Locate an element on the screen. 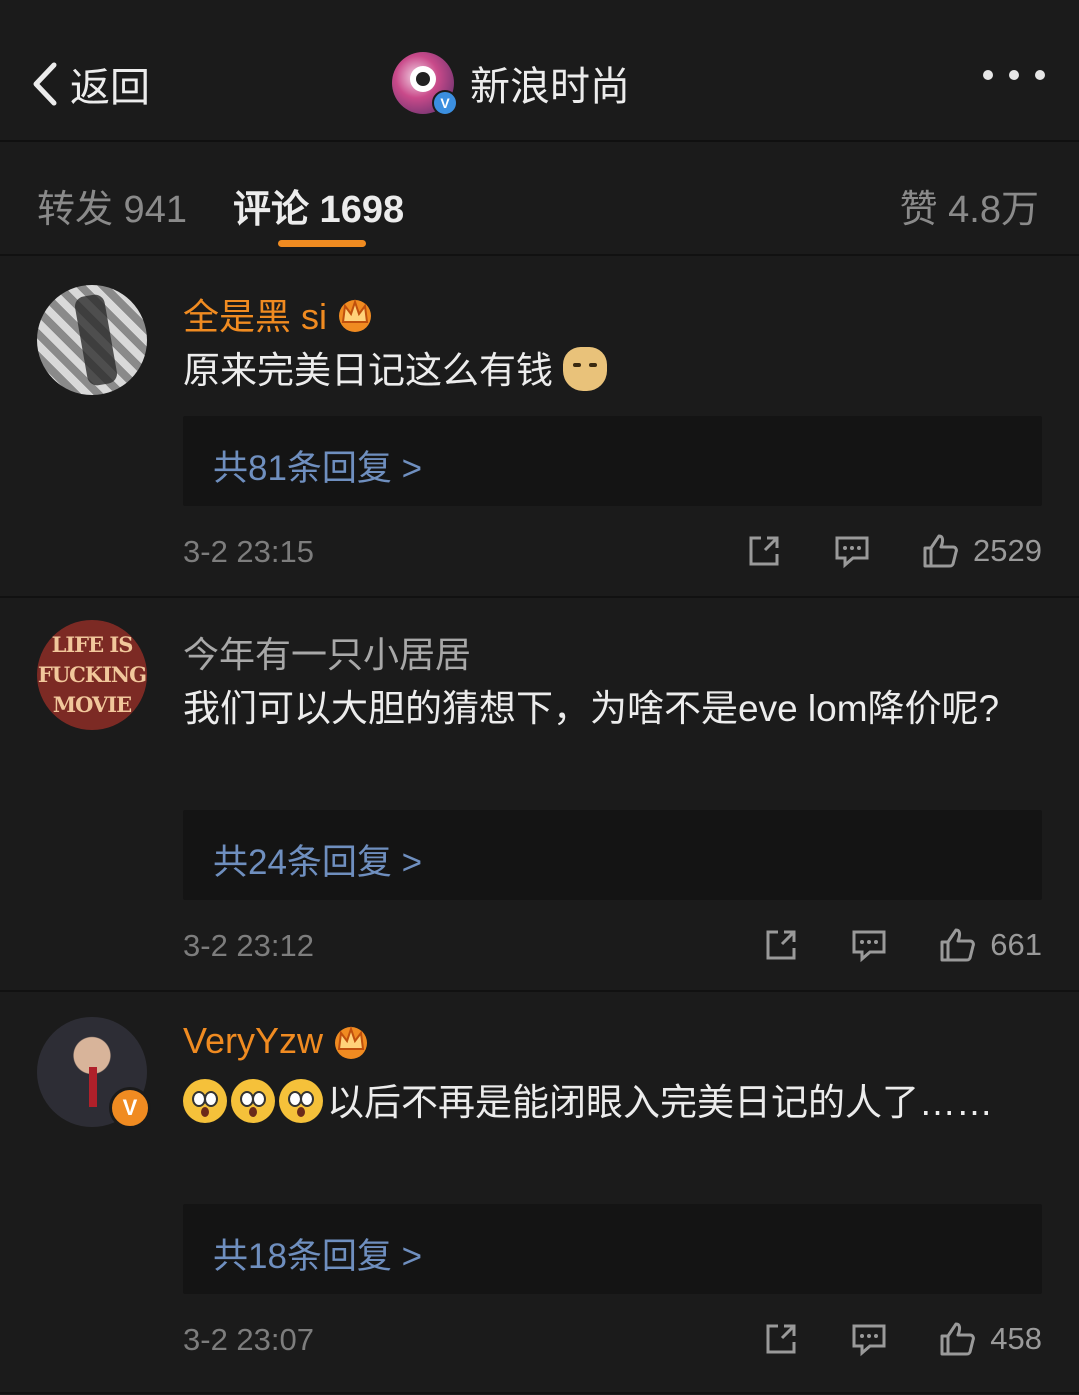 The image size is (1079, 1395). replies-link: 共18条回复 > is located at coordinates (612, 1249).